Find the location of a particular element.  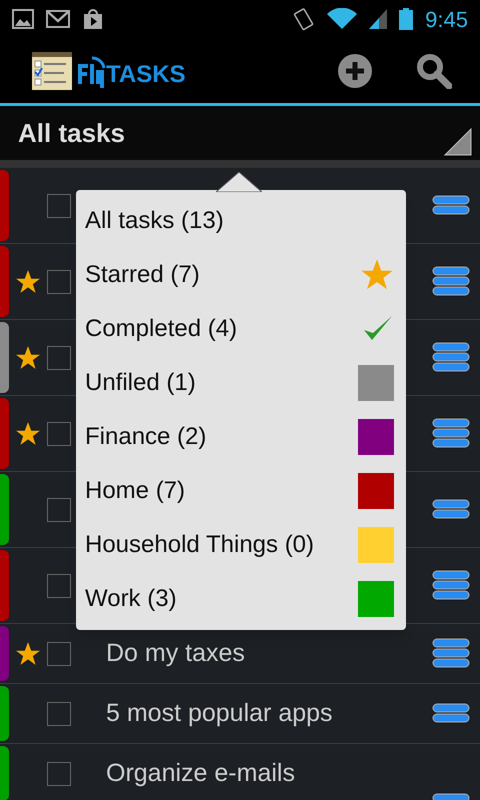

menu-item-label: Household Things (0) is located at coordinates (200, 545).